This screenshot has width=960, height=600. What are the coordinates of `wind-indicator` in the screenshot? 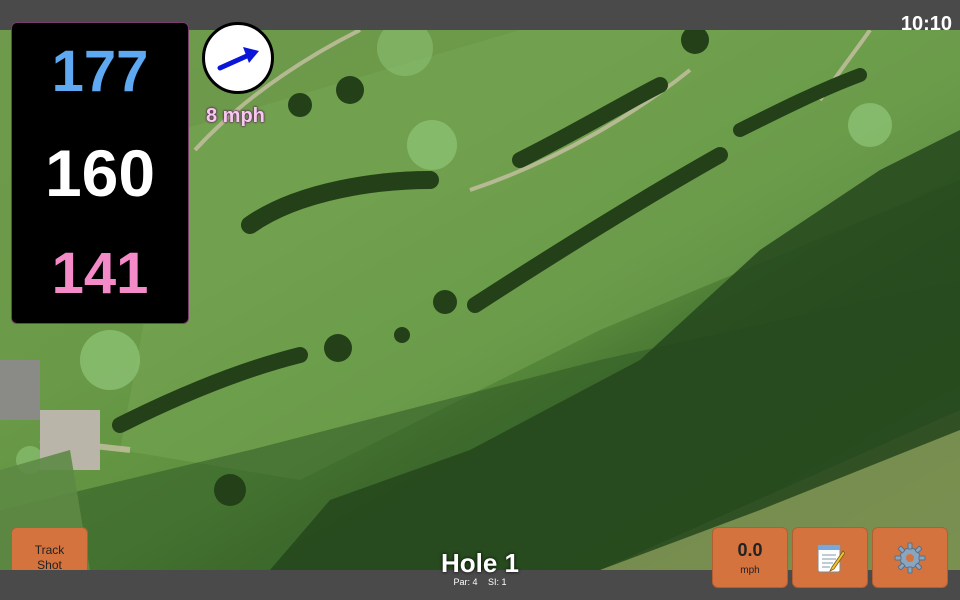 It's located at (238, 58).